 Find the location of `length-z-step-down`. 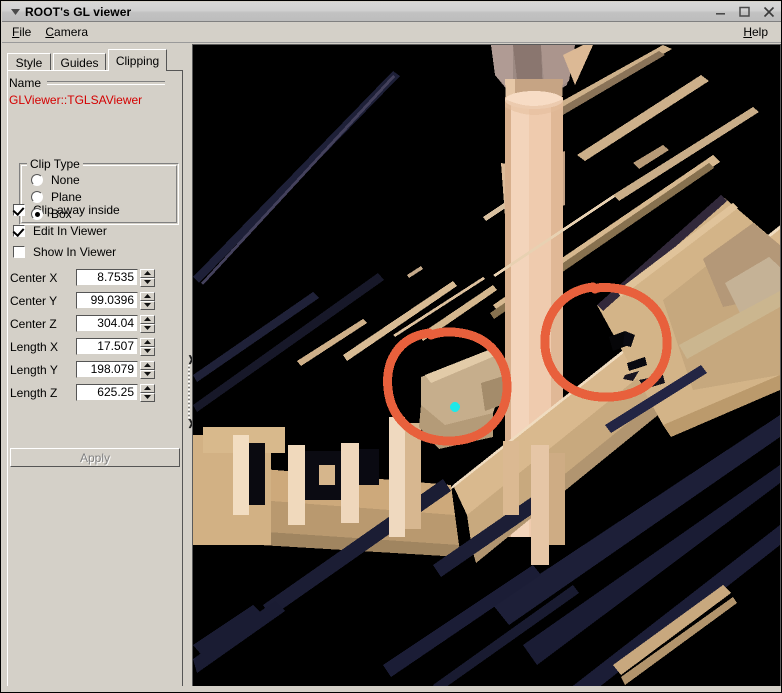

length-z-step-down is located at coordinates (147, 397).